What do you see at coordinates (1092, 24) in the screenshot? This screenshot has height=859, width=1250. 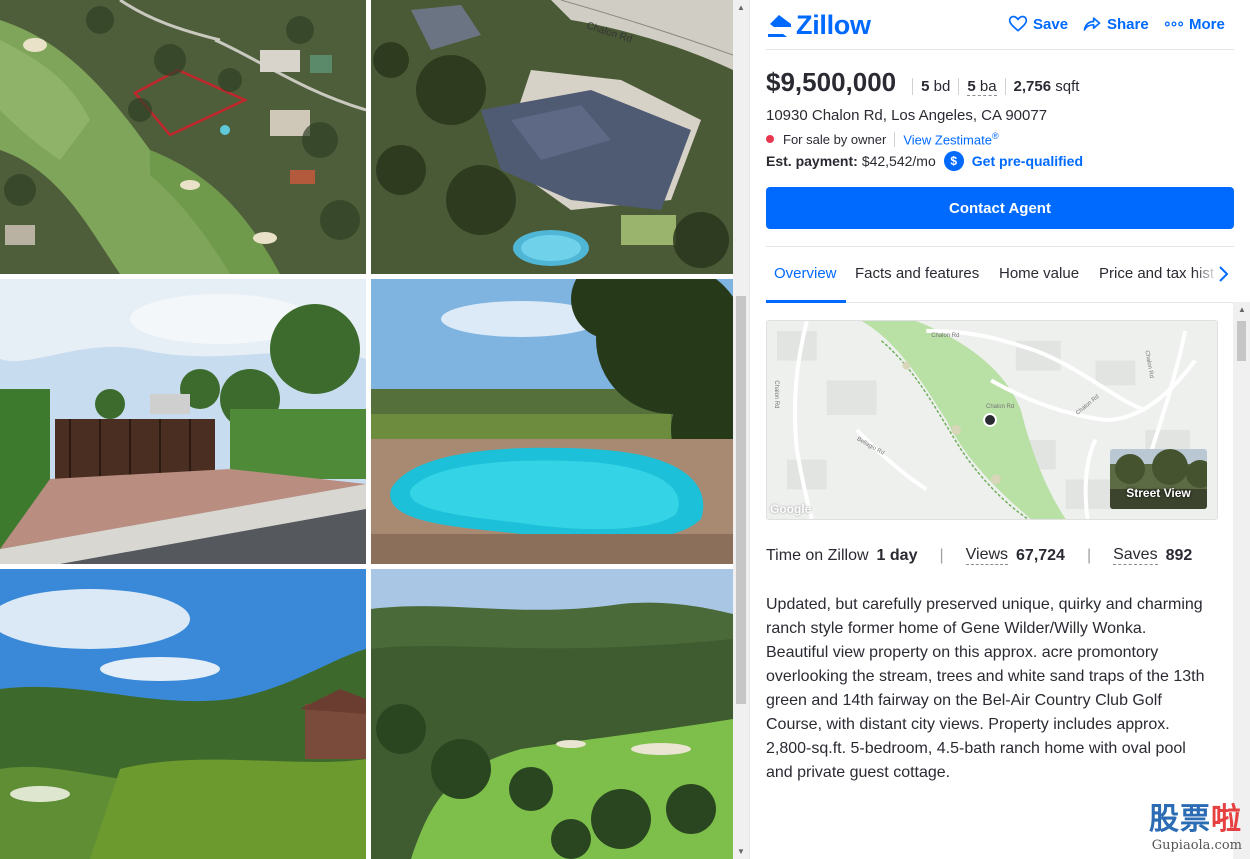 I see `share-arrow-icon` at bounding box center [1092, 24].